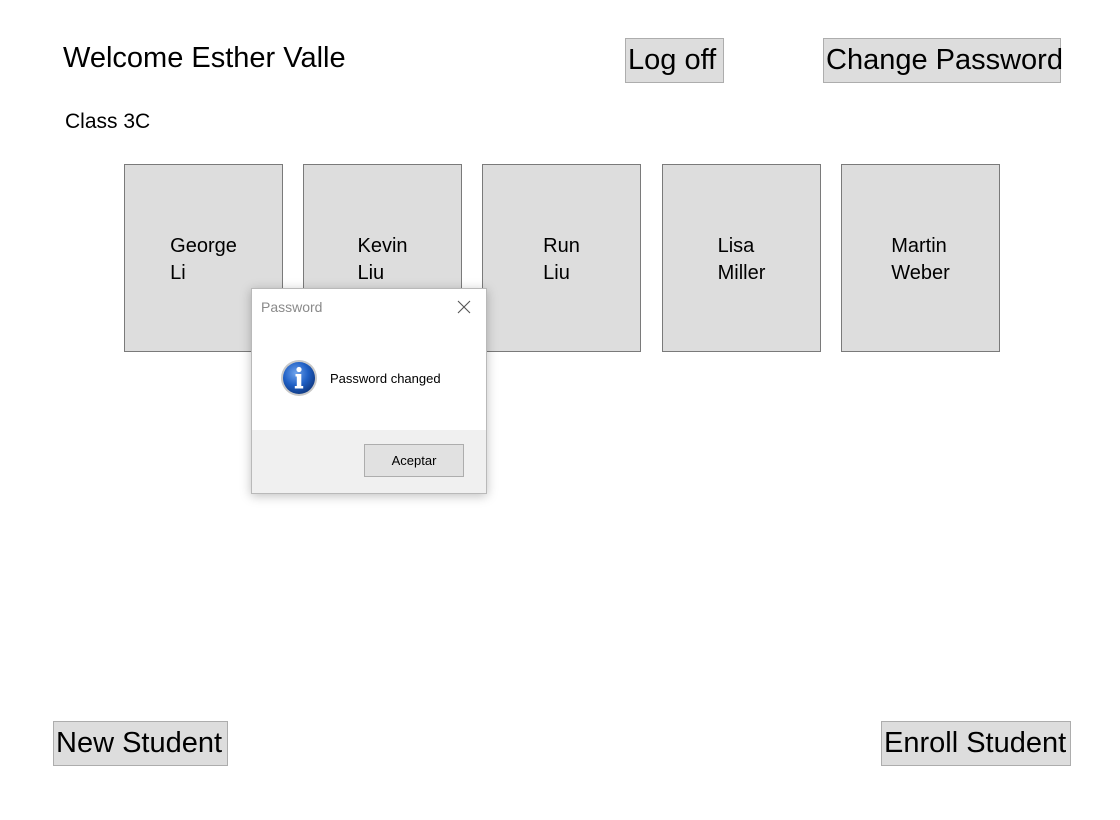 The image size is (1120, 820). Describe the element at coordinates (561, 246) in the screenshot. I see `student-first-name: Run` at that location.